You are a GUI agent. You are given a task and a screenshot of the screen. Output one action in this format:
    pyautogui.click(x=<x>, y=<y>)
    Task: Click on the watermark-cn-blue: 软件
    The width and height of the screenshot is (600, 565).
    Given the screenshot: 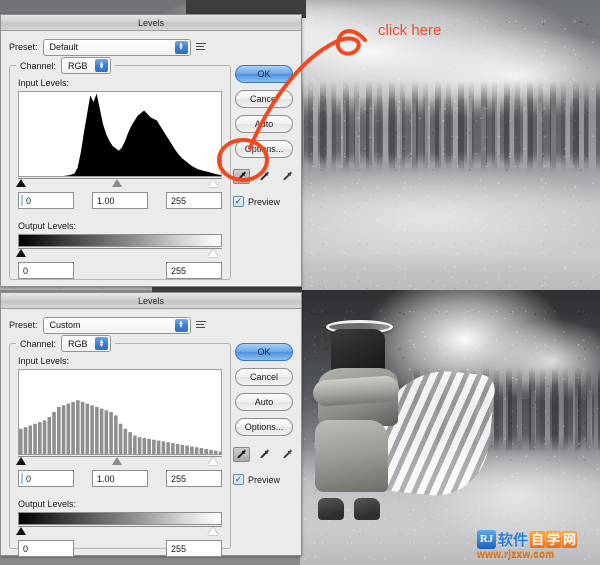 What is the action you would take?
    pyautogui.click(x=513, y=540)
    